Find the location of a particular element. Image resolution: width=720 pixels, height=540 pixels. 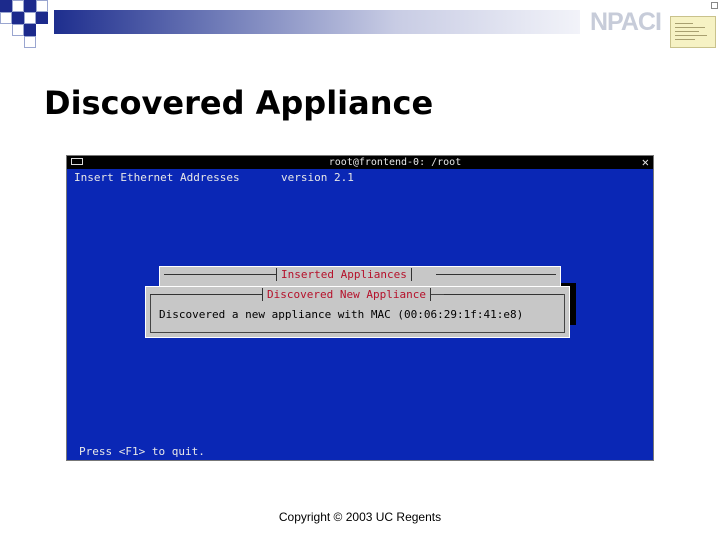

copyright-footer: Copyright © 2003 UC Regents is located at coordinates (360, 517).